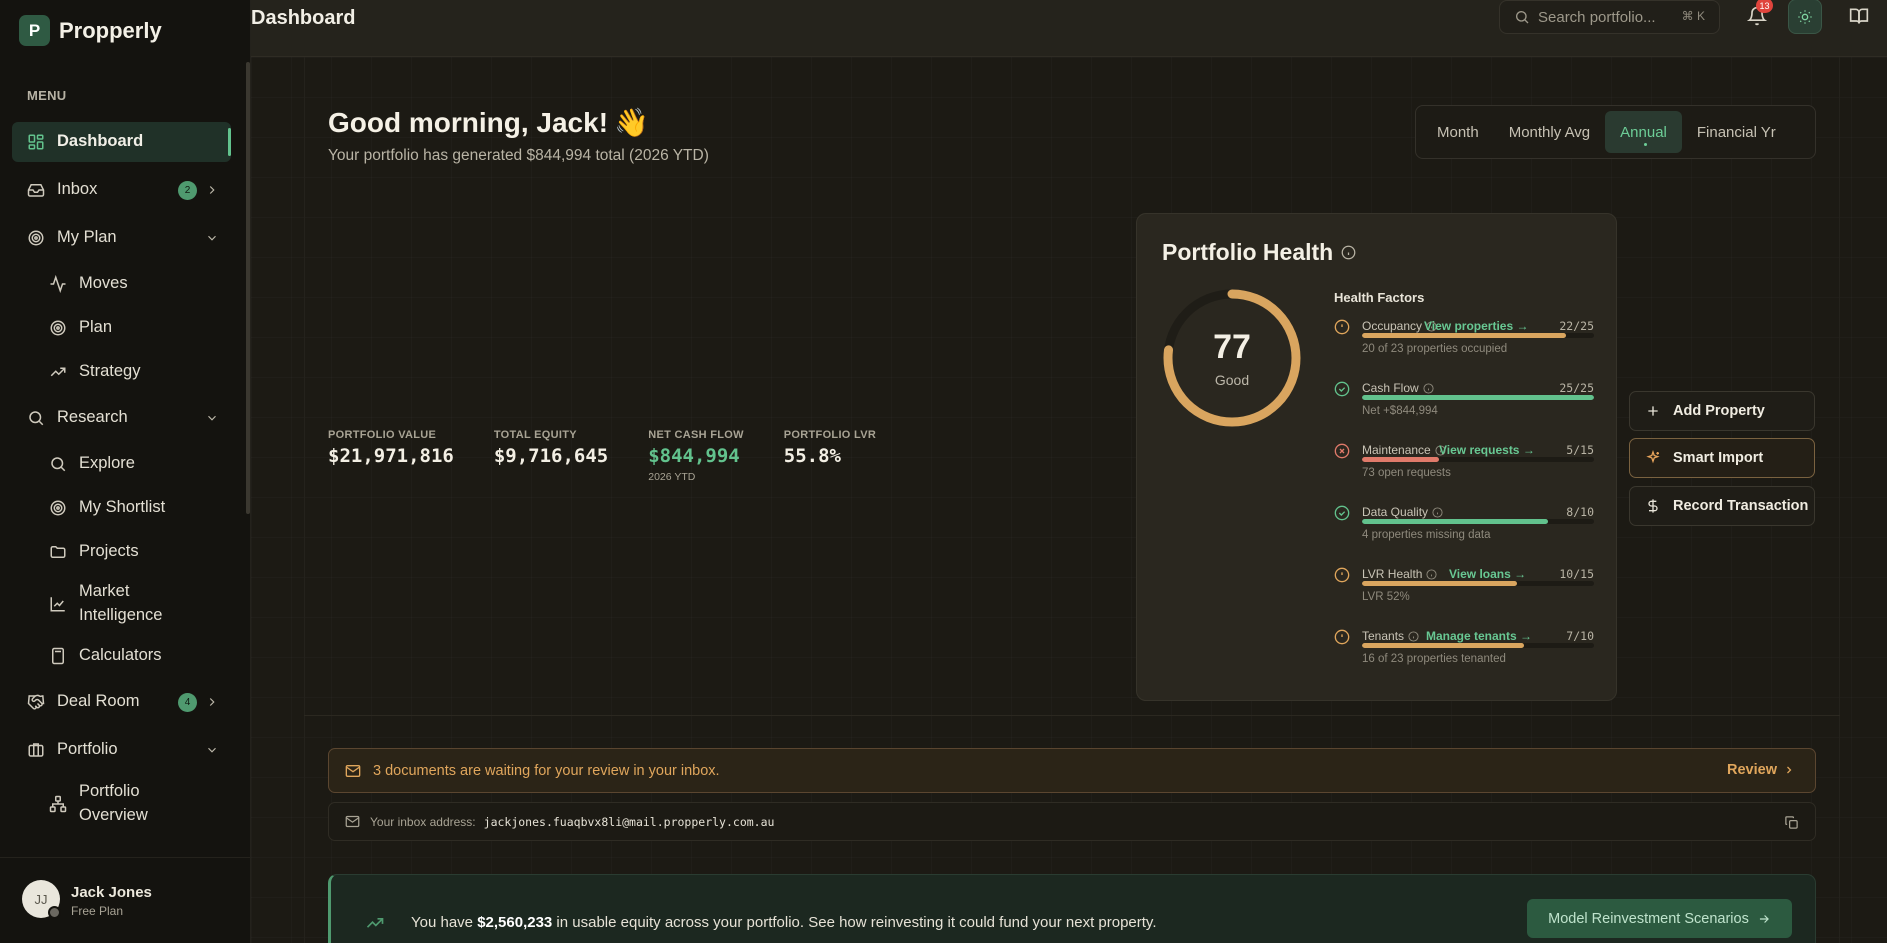 This screenshot has height=943, width=1887. I want to click on sidebar-item-market-intelligence: Market Intelligence, so click(121, 604).